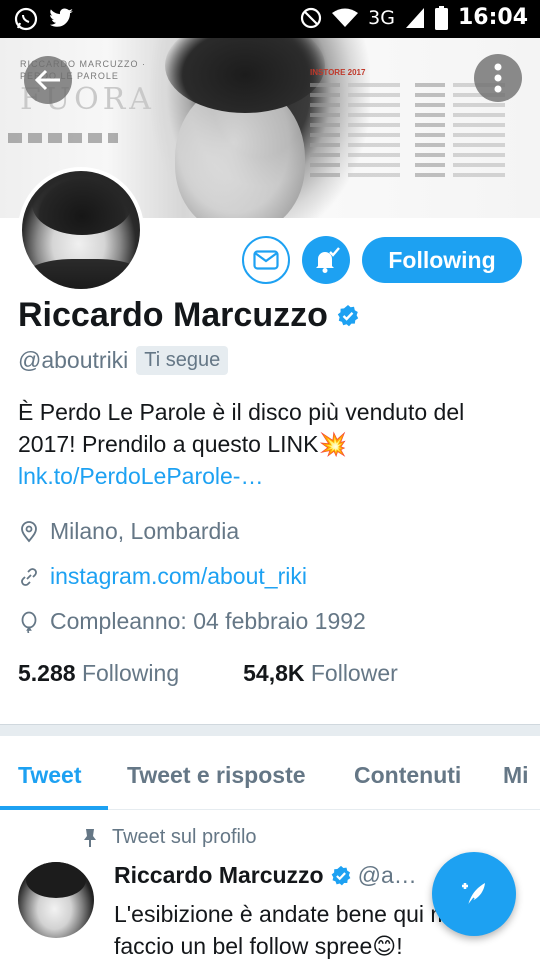  I want to click on network-type: 3G, so click(381, 17).